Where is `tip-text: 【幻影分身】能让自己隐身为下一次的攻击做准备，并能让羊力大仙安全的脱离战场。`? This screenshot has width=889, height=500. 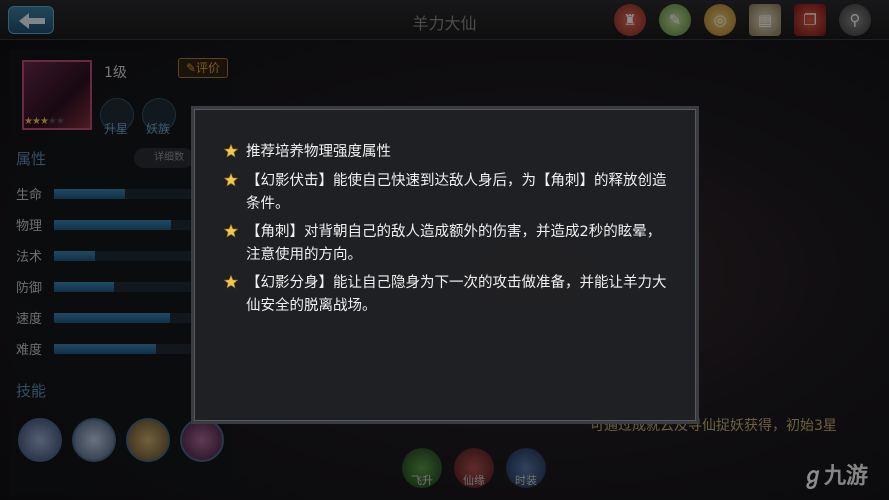 tip-text: 【幻影分身】能让自己隐身为下一次的攻击做准备，并能让羊力大仙安全的脱离战场。 is located at coordinates (456, 294).